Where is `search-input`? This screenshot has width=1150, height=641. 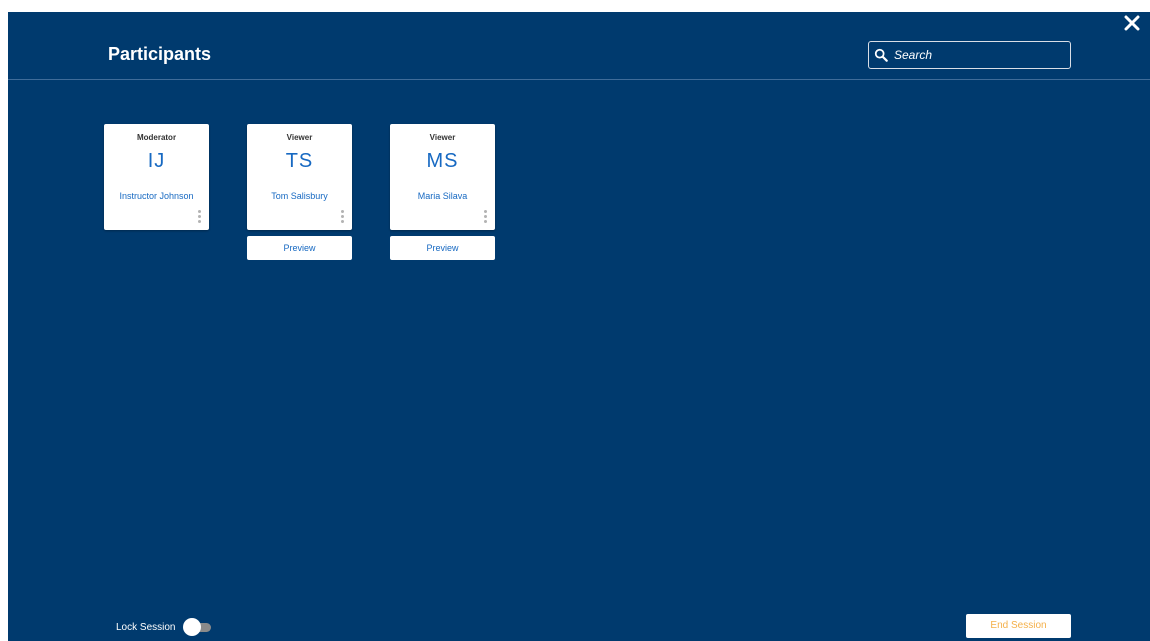 search-input is located at coordinates (979, 55).